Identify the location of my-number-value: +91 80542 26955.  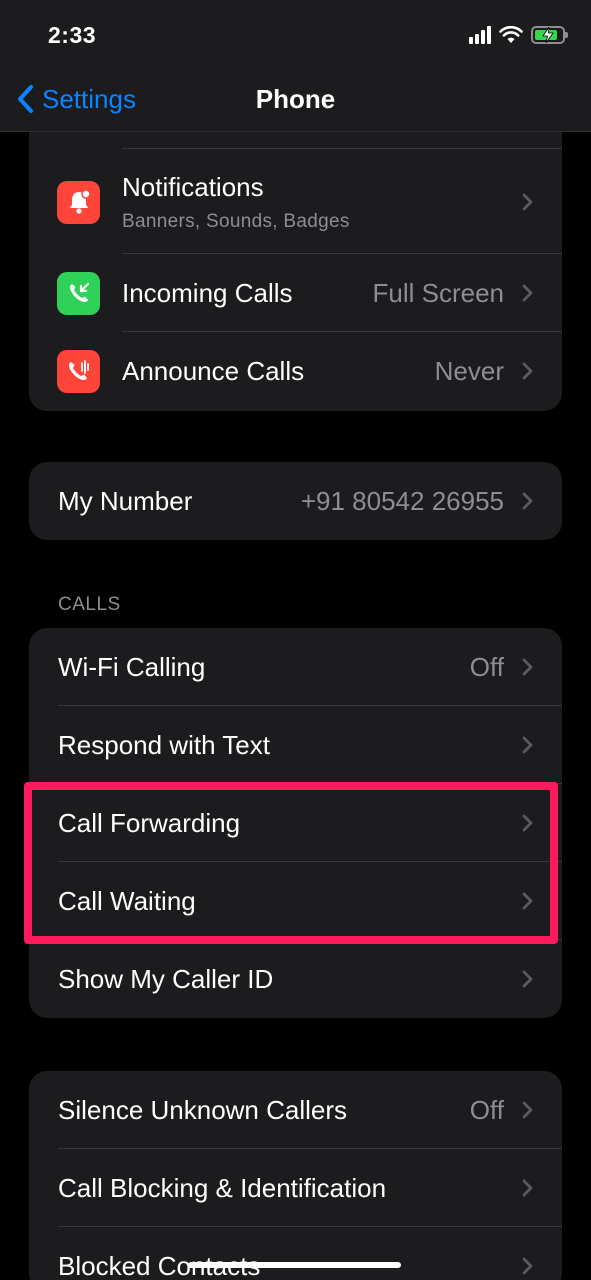
(402, 500).